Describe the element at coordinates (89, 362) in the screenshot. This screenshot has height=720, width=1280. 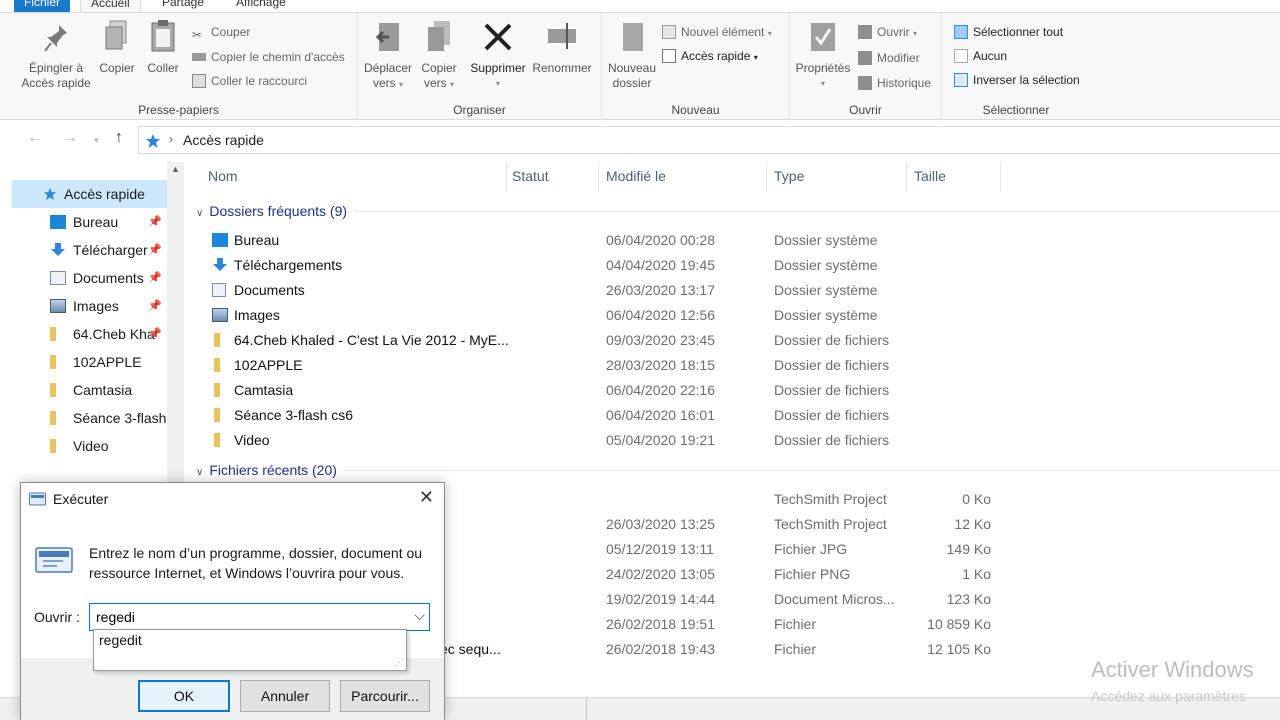
I see `sidebar-item-folder: 102APPLE` at that location.